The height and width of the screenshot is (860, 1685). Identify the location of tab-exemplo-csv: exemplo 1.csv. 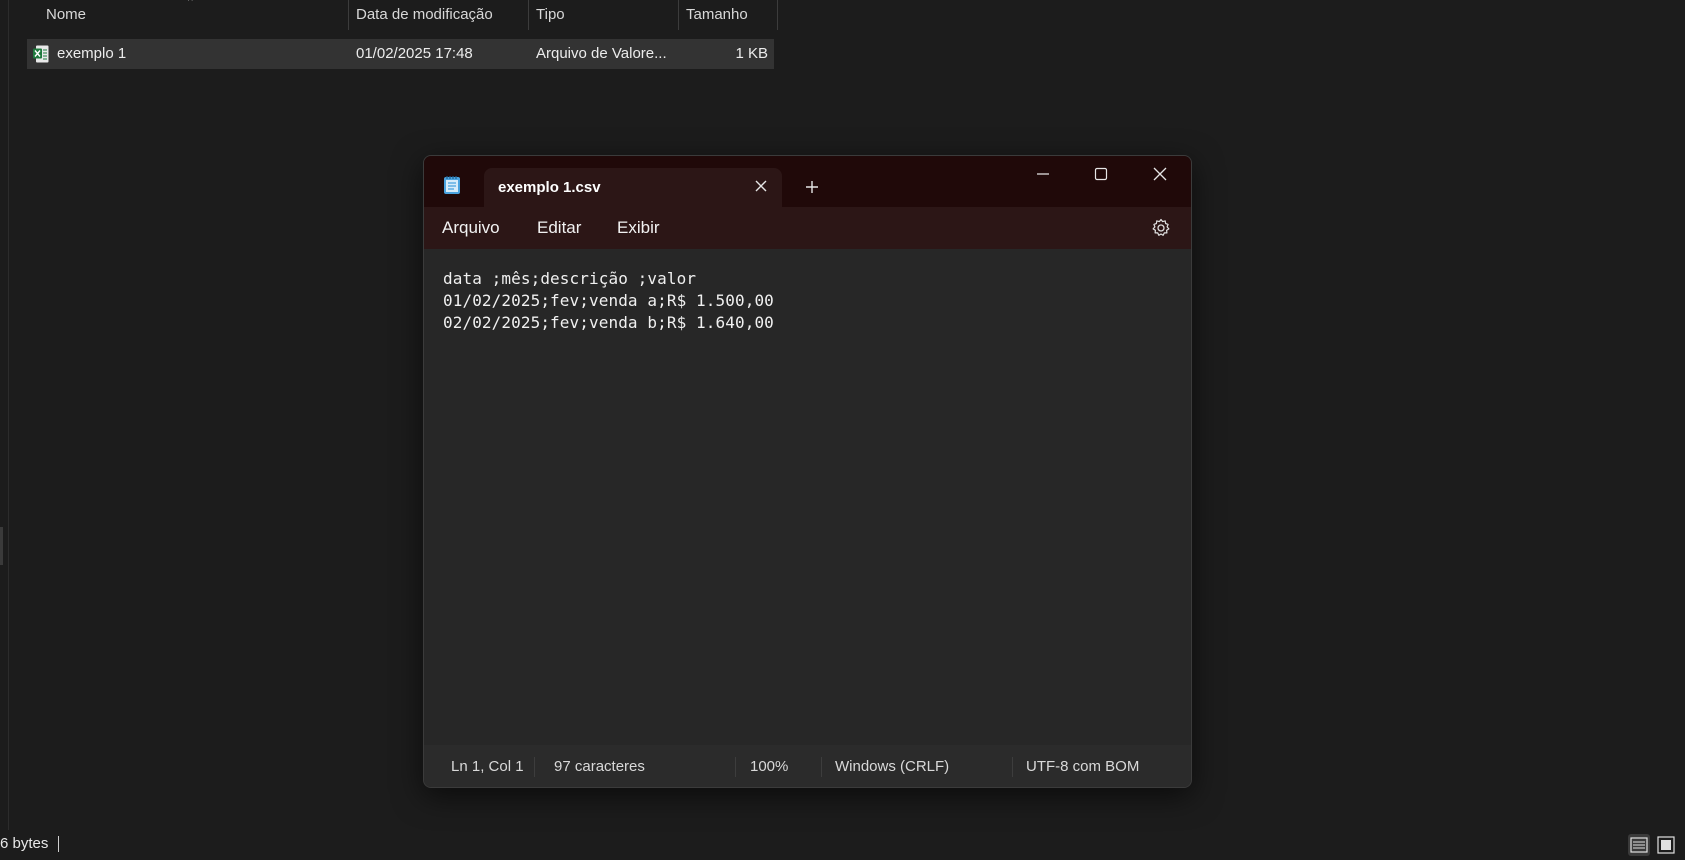
(633, 187).